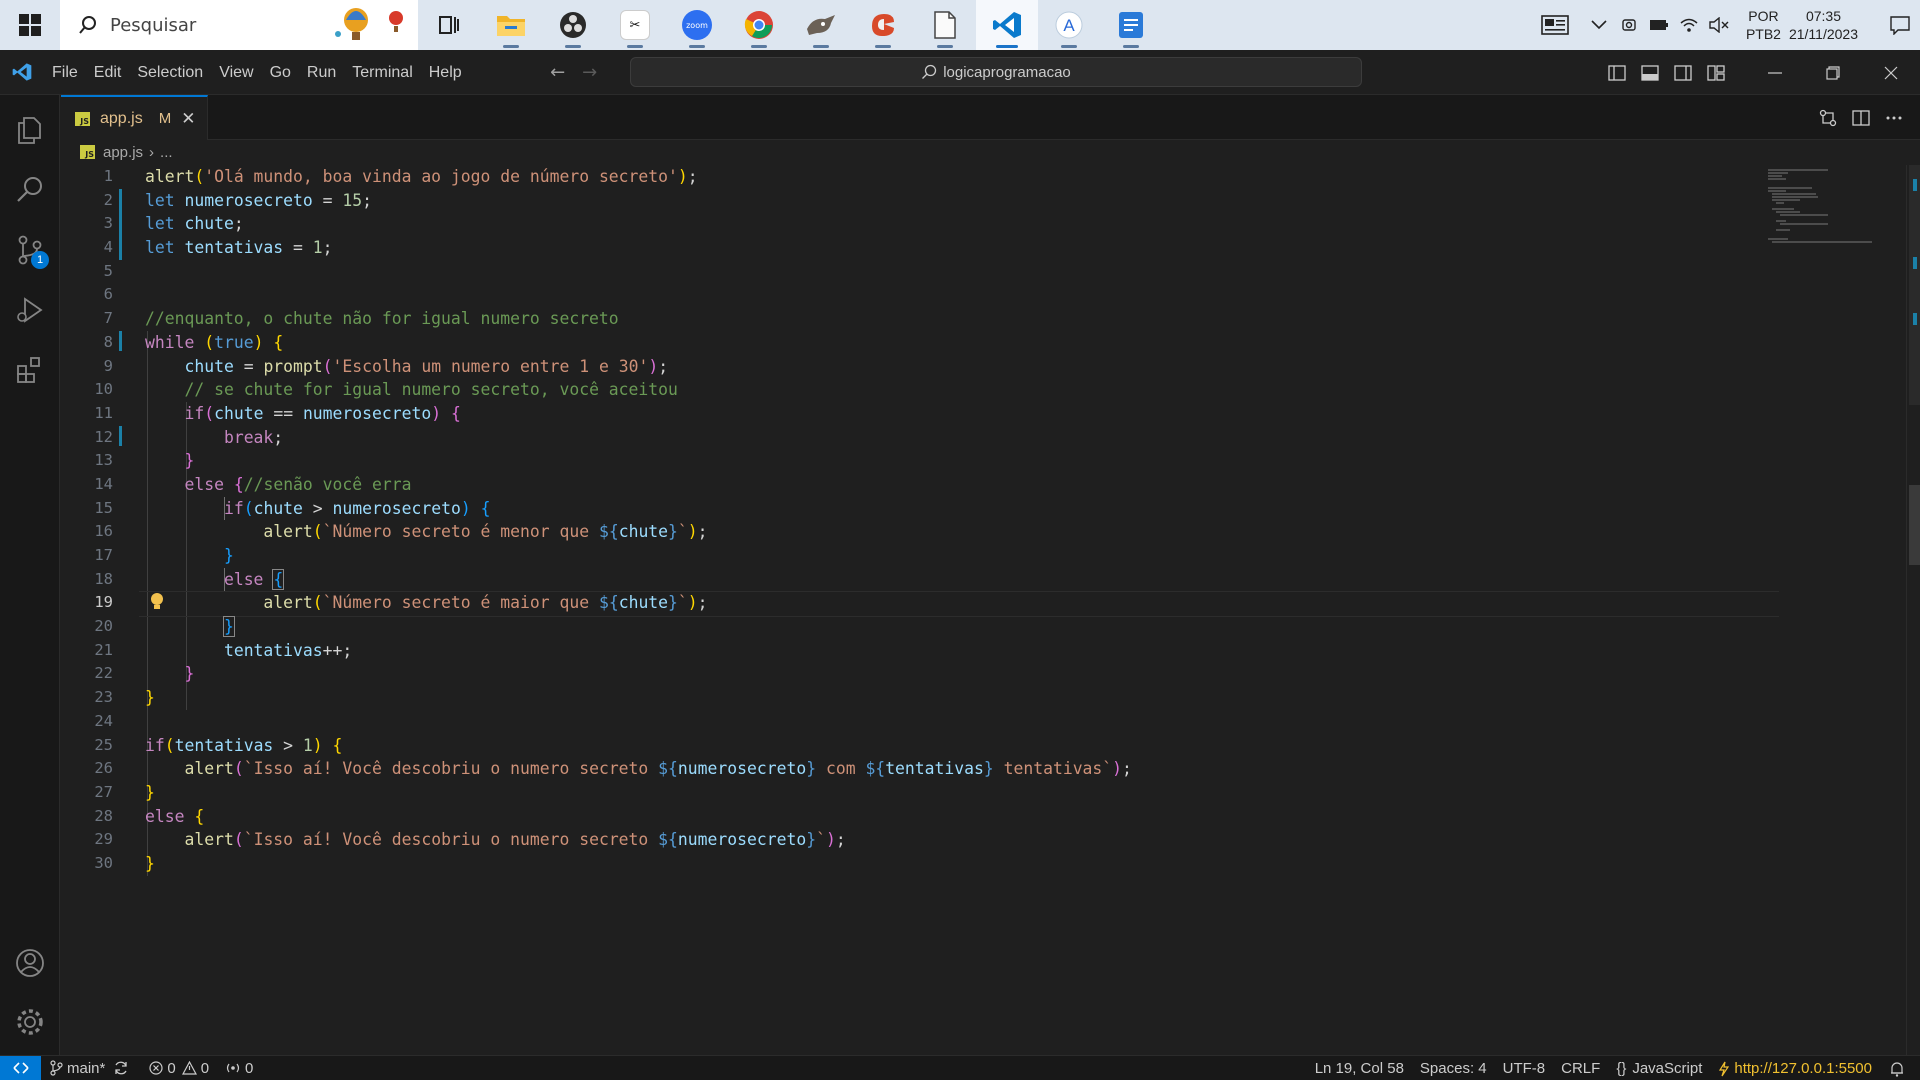 This screenshot has width=1920, height=1080. Describe the element at coordinates (30, 370) in the screenshot. I see `extensions-icon` at that location.